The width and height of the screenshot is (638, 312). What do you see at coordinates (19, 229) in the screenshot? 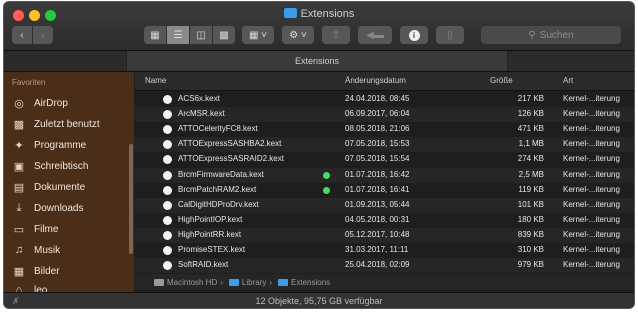
I see `movies-icon: ▭` at bounding box center [19, 229].